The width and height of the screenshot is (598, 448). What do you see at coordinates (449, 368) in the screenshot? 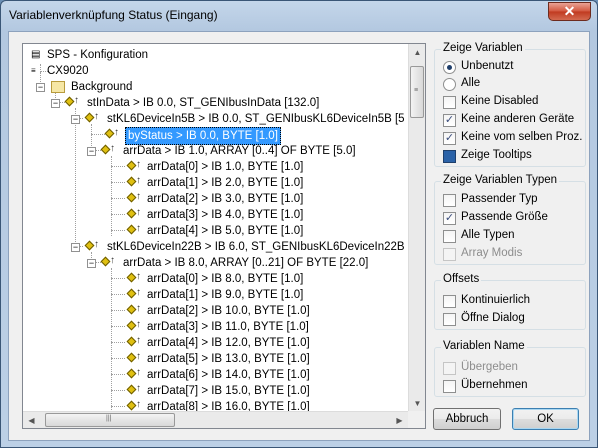
I see `checkbox-disabled` at bounding box center [449, 368].